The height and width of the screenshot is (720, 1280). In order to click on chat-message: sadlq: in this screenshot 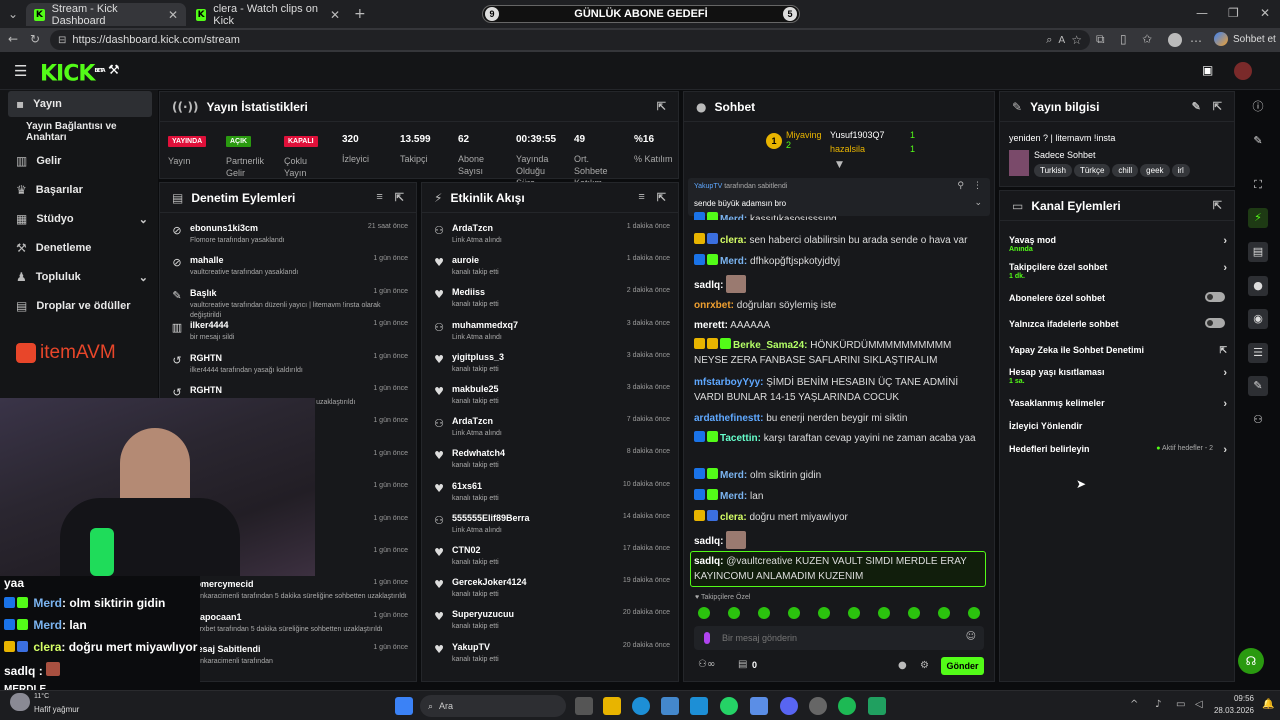, I will do `click(839, 284)`.